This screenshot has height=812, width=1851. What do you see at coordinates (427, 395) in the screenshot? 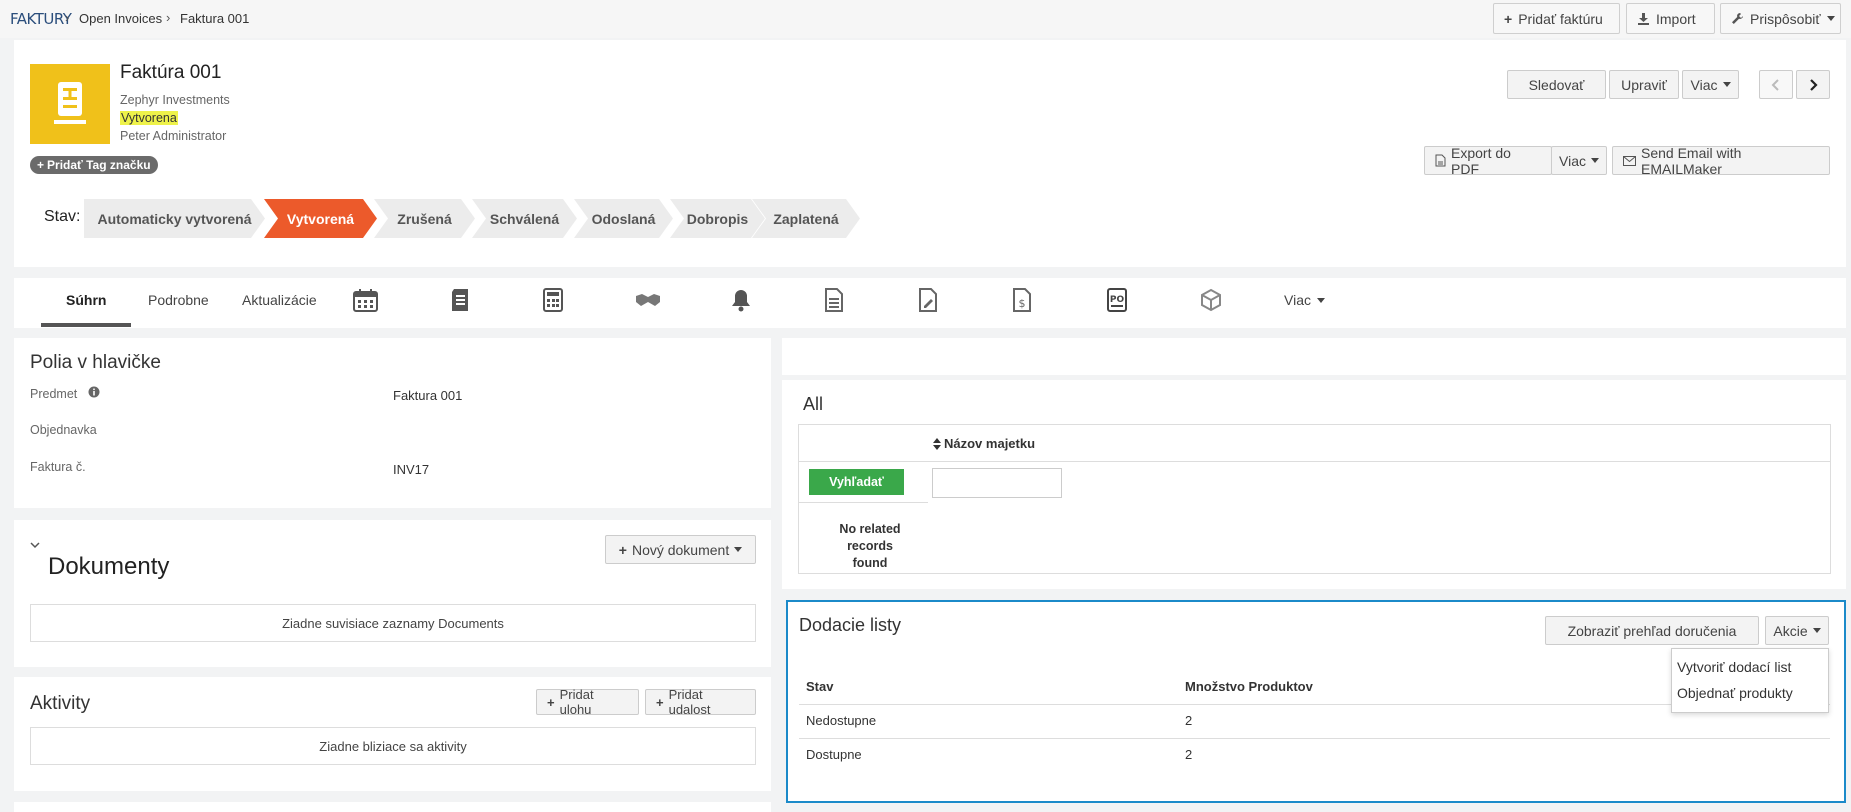
I see `field-value-subject: Faktura 001` at bounding box center [427, 395].